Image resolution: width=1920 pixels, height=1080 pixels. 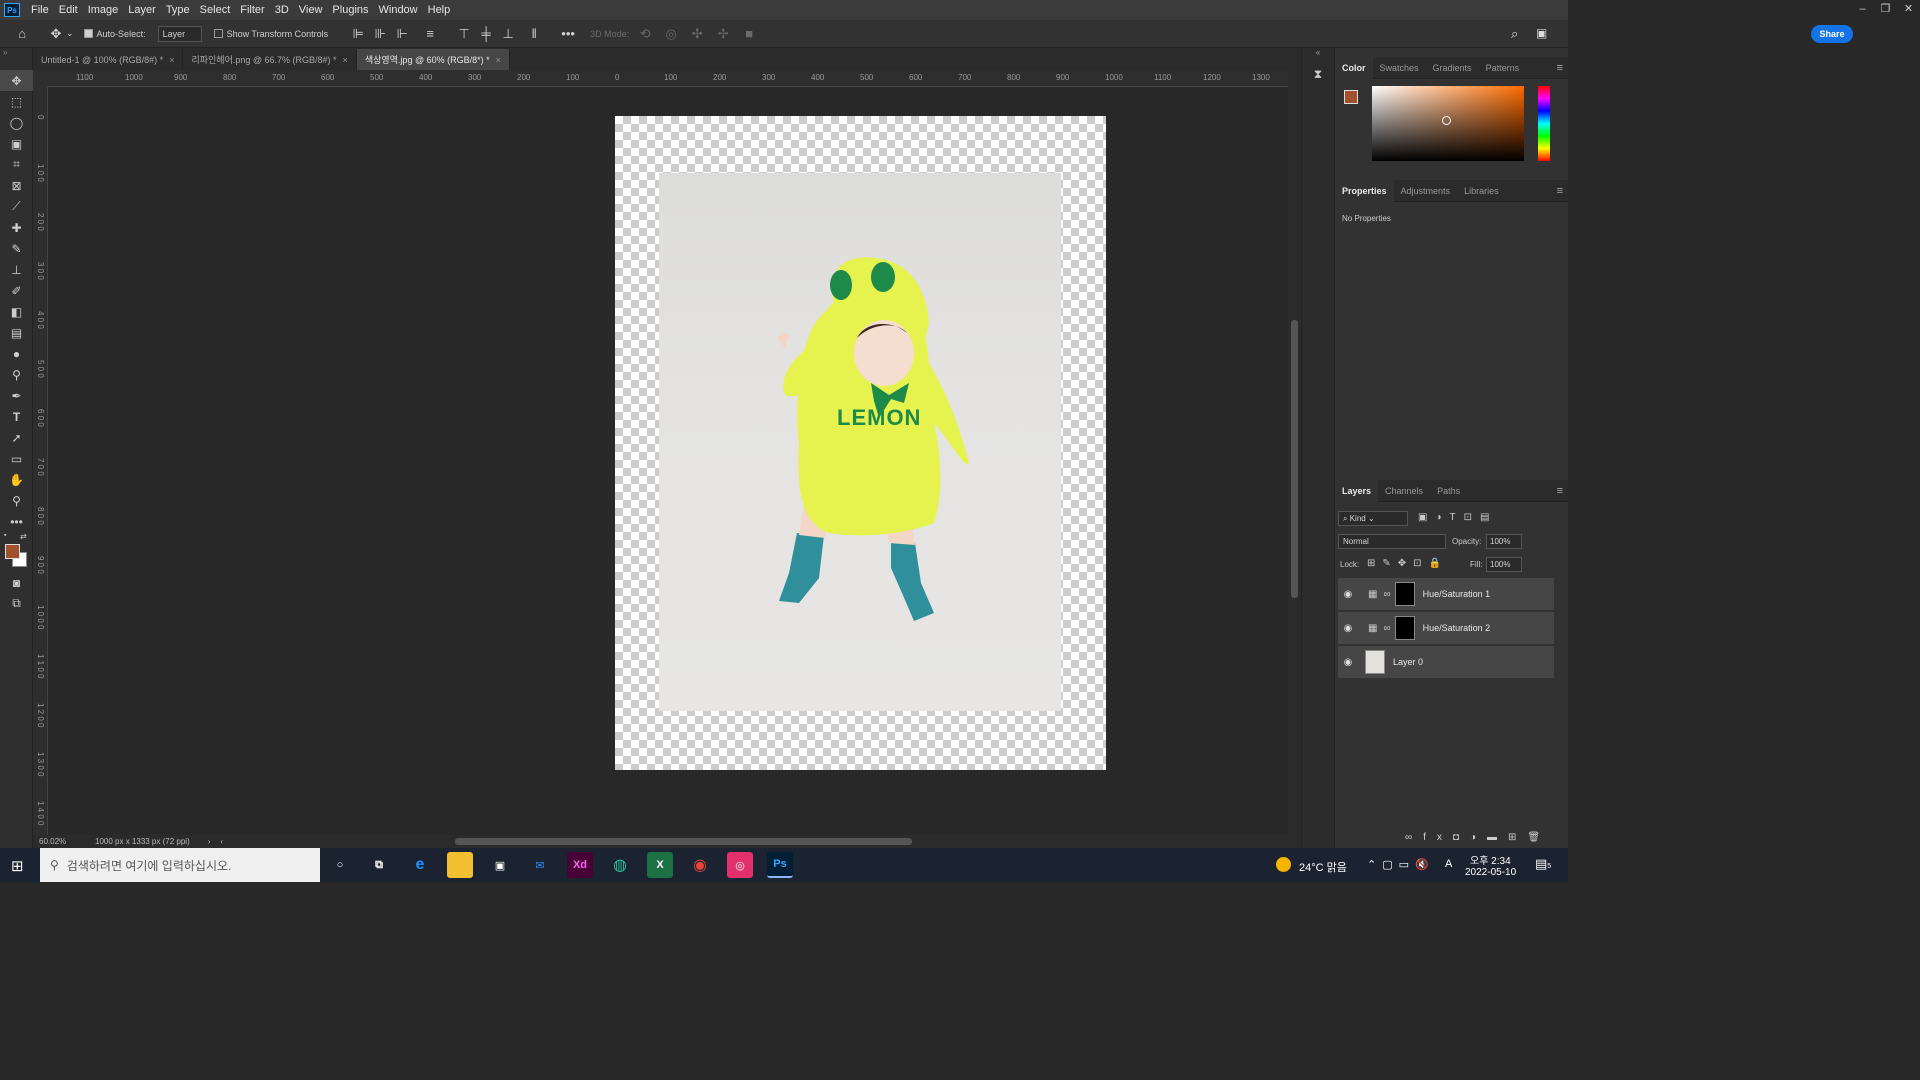 What do you see at coordinates (620, 865) in the screenshot?
I see `edge-icon: ◍` at bounding box center [620, 865].